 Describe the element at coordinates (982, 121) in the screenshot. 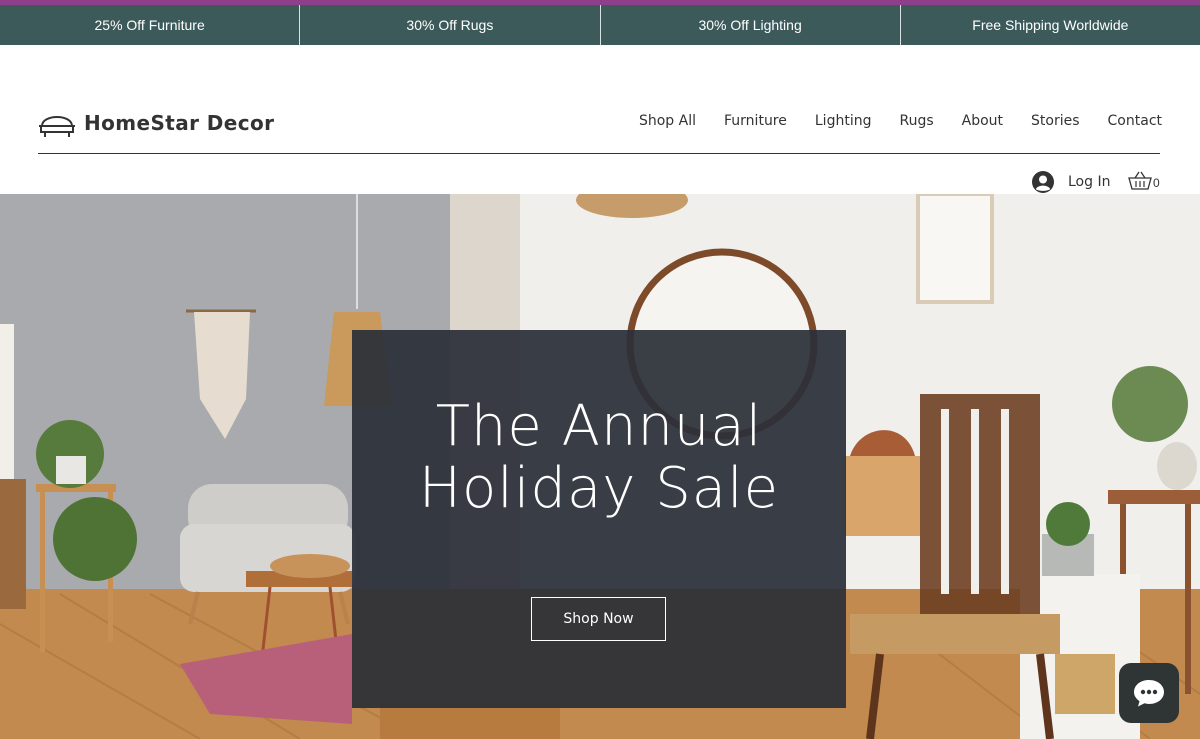

I see `nav-about: About` at that location.